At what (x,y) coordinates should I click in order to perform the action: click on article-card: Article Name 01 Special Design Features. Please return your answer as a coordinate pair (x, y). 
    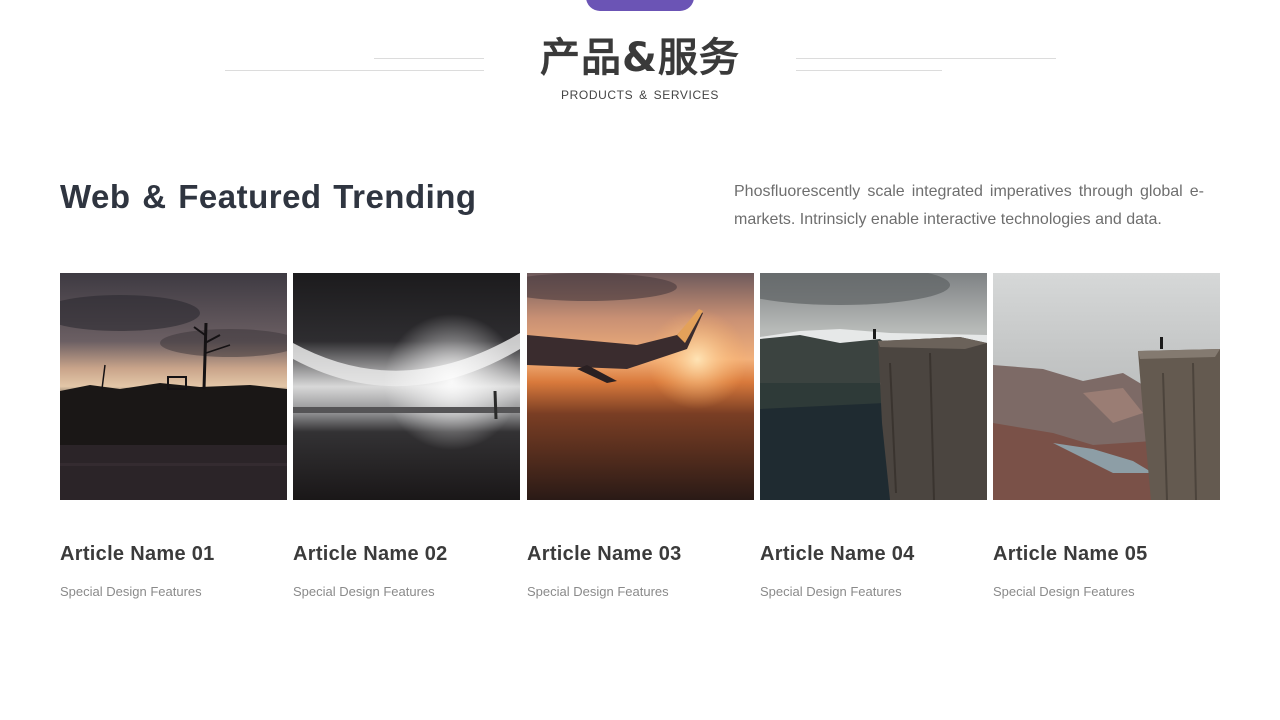
    Looking at the image, I should click on (173, 436).